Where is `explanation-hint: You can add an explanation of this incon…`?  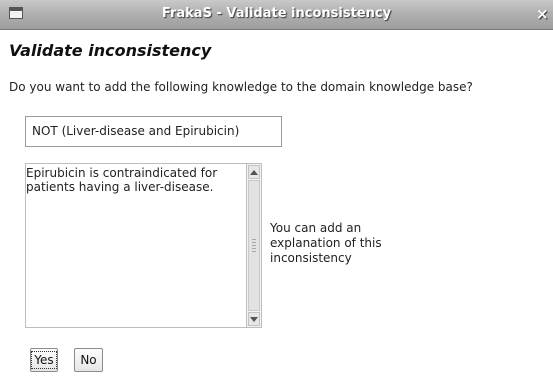 explanation-hint: You can add an explanation of this incon… is located at coordinates (330, 243).